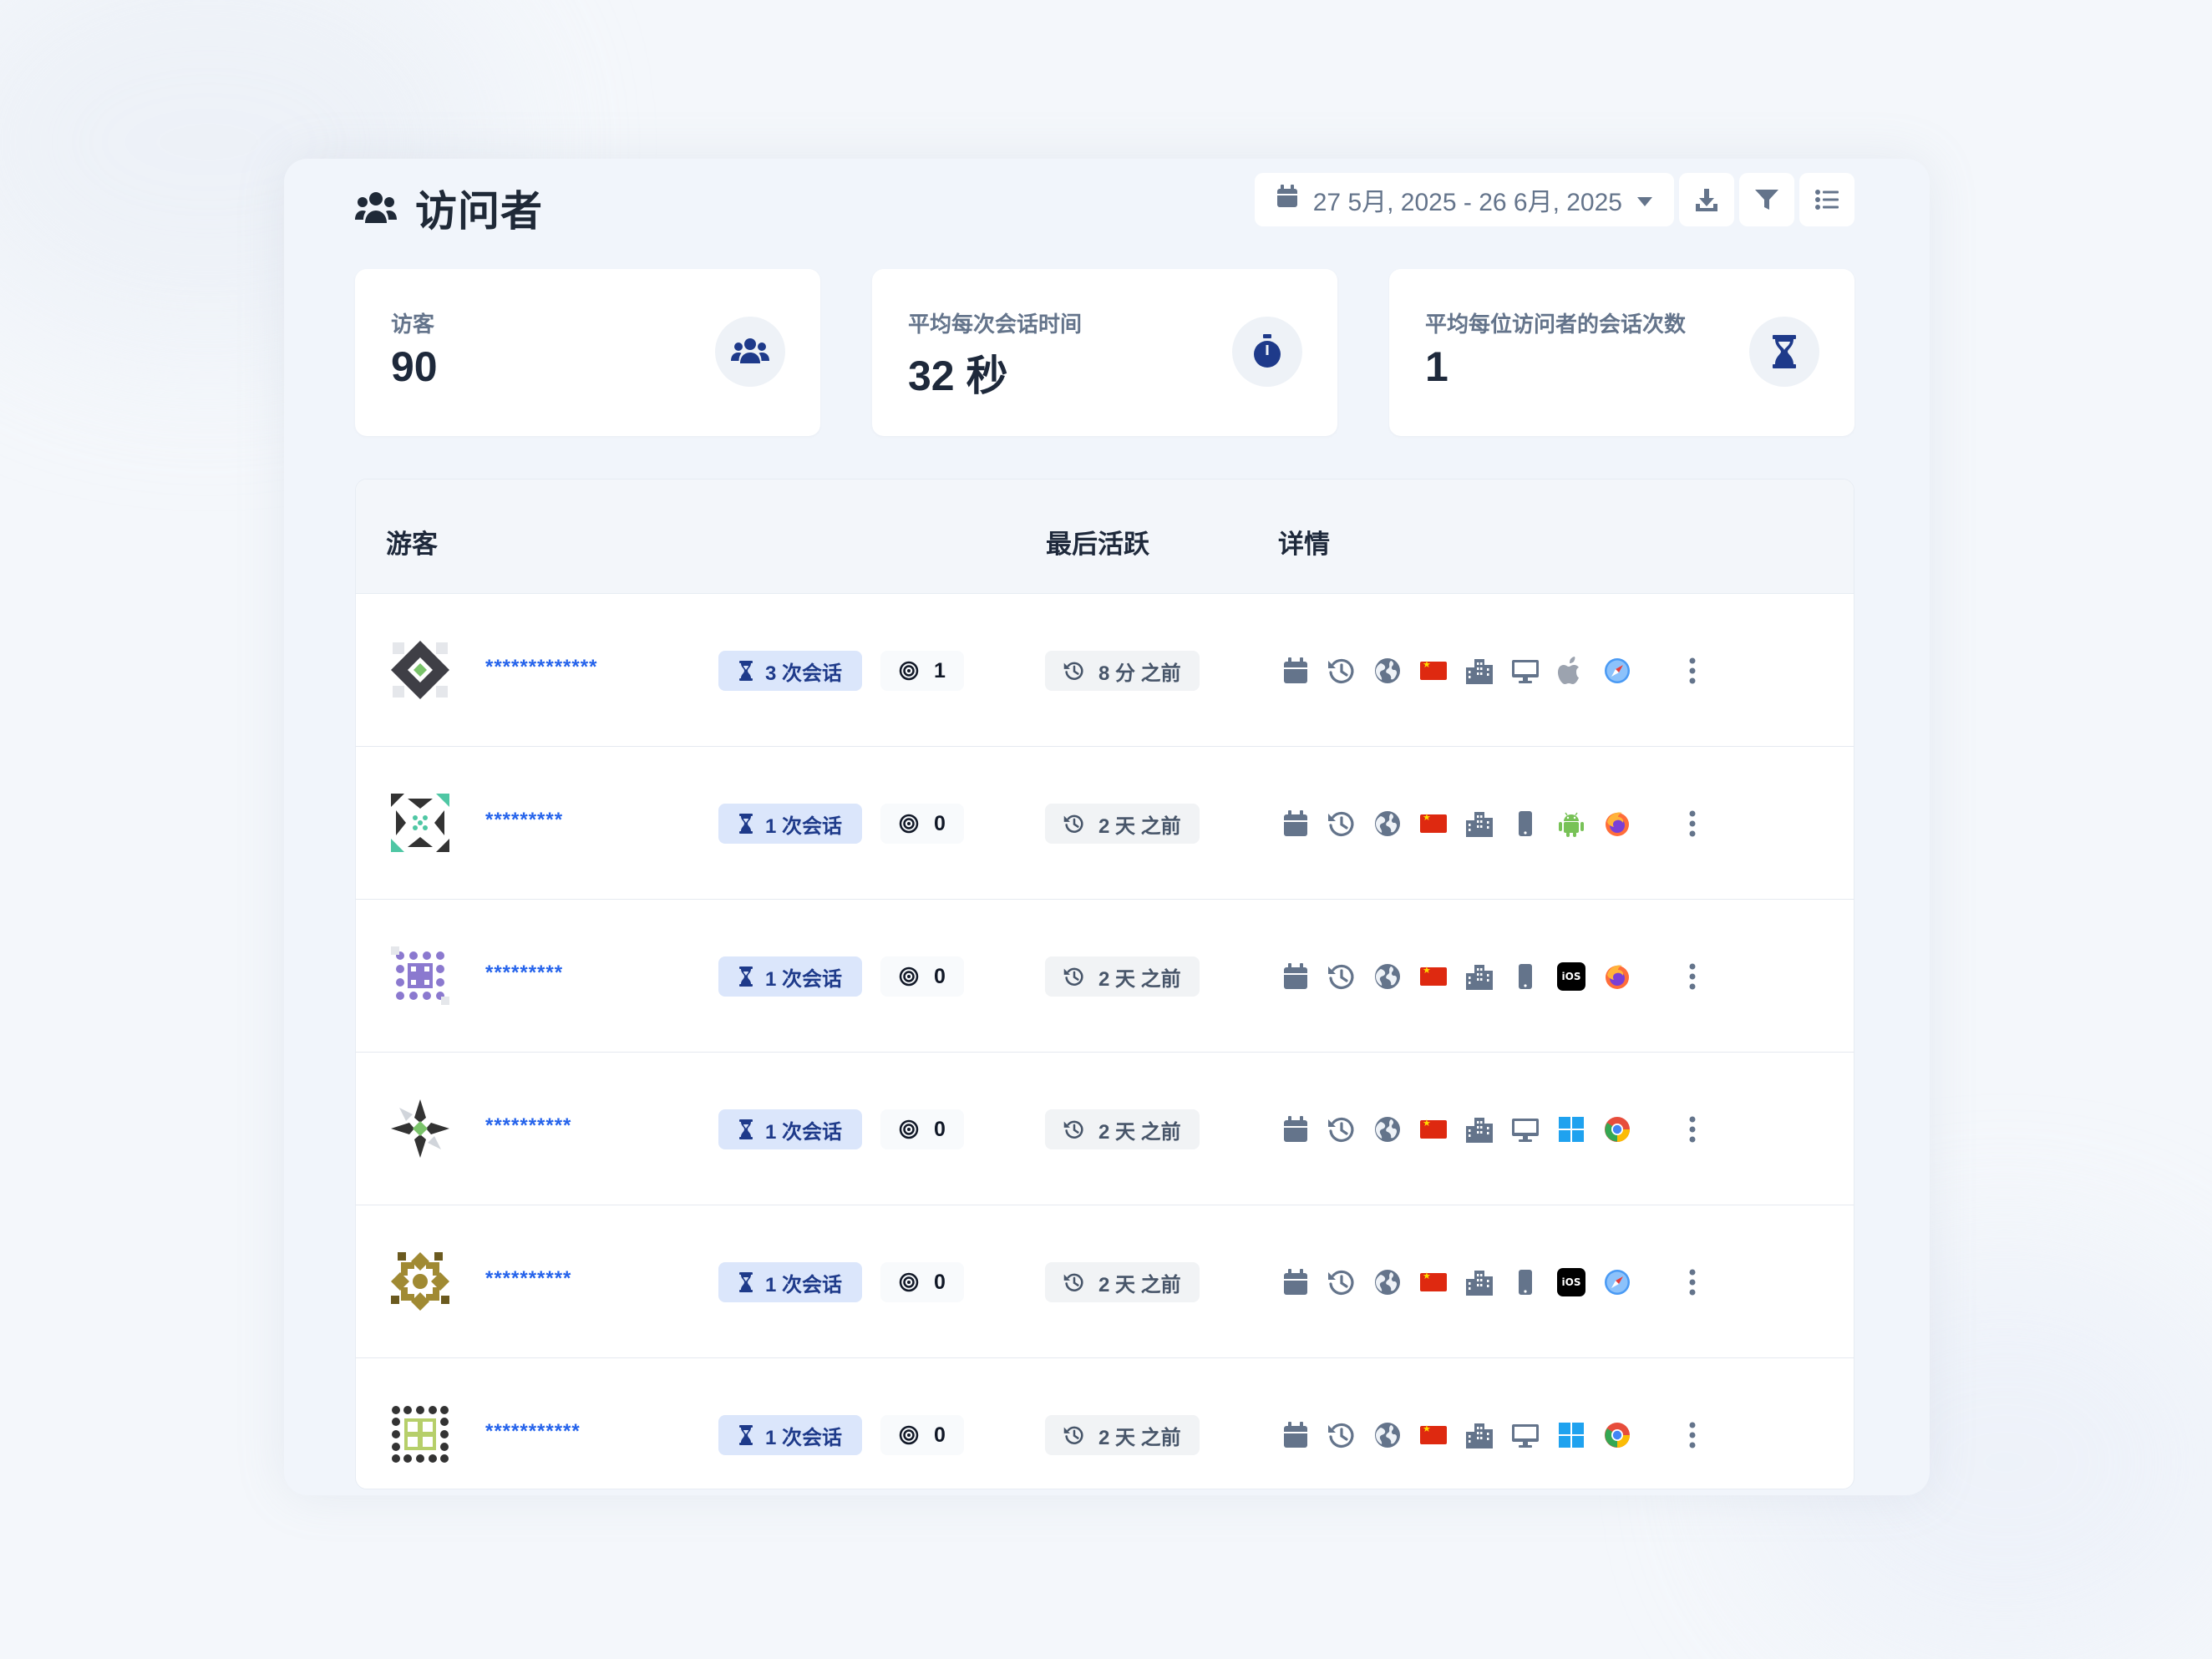 Image resolution: width=2212 pixels, height=1659 pixels. What do you see at coordinates (940, 1282) in the screenshot?
I see `goals-count: 0` at bounding box center [940, 1282].